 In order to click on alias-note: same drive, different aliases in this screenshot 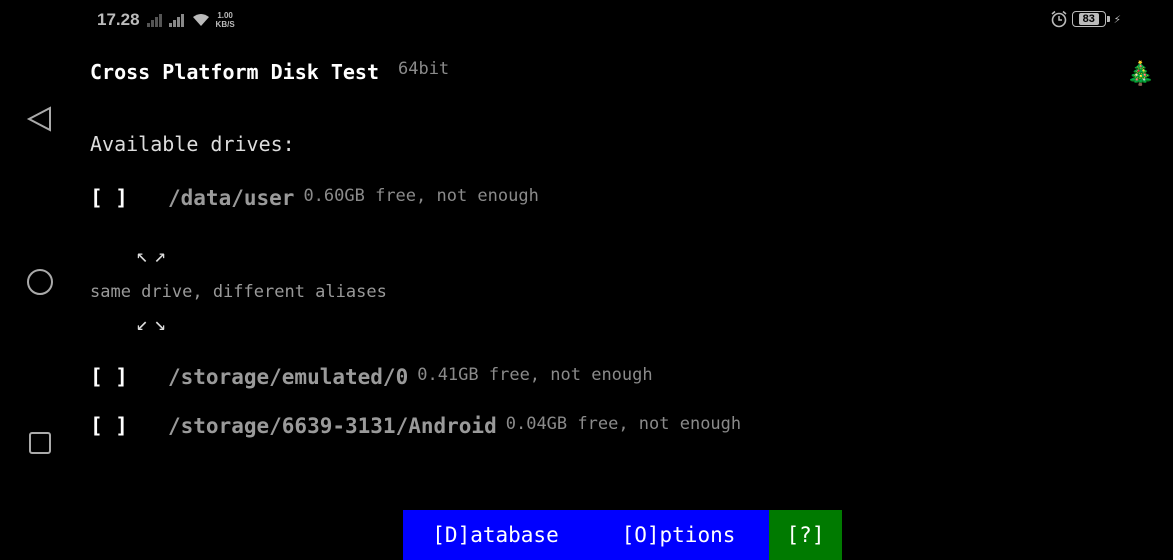, I will do `click(238, 292)`.